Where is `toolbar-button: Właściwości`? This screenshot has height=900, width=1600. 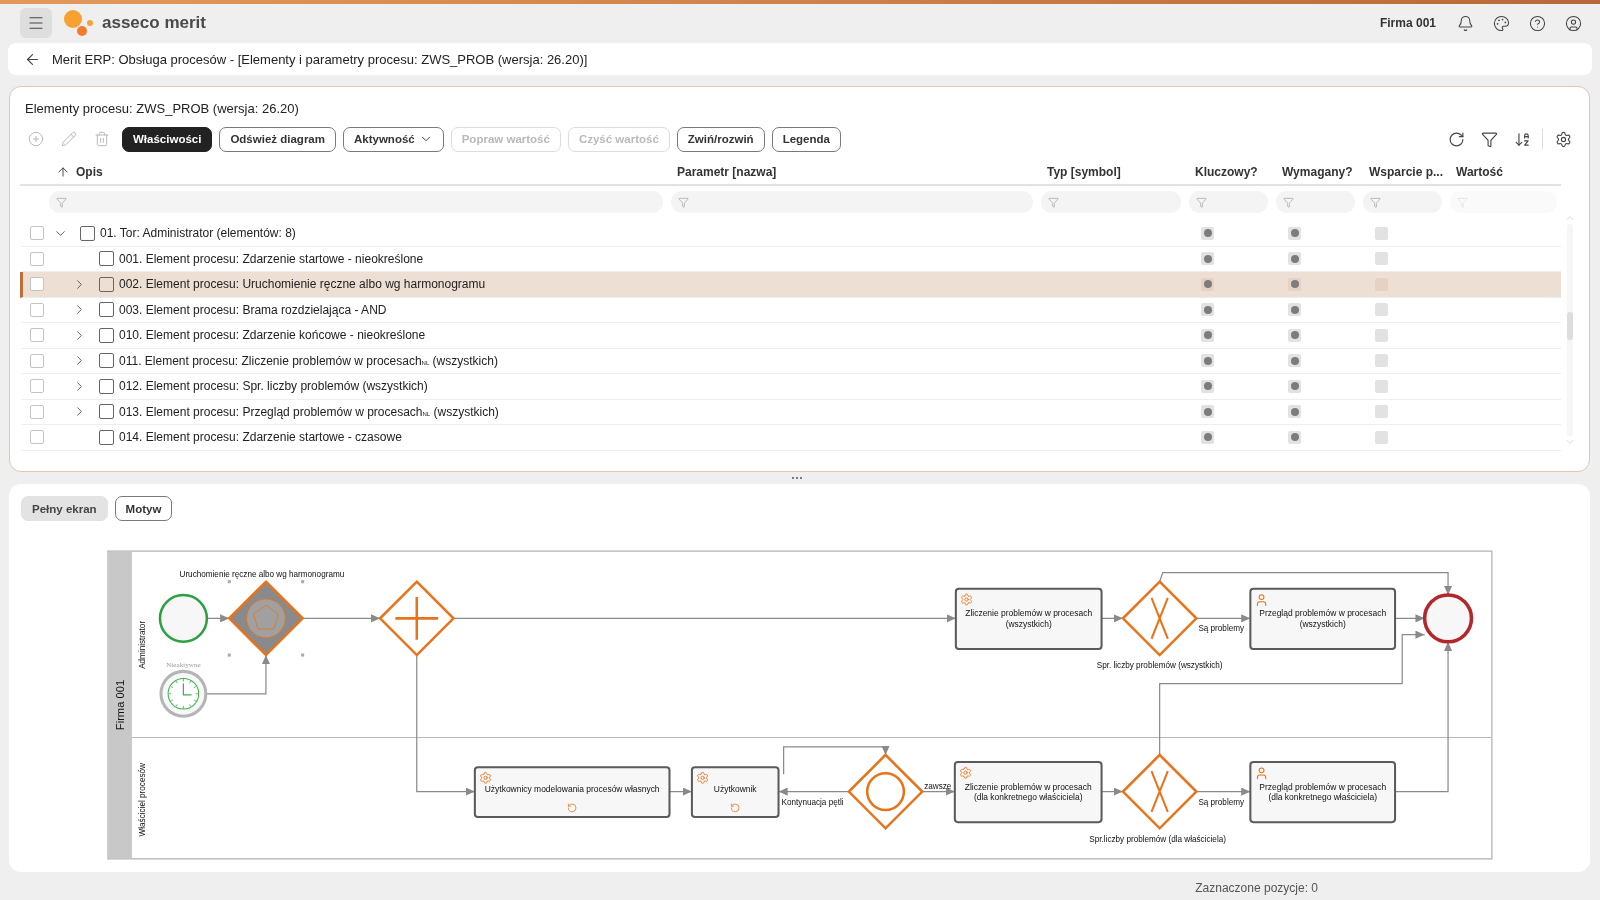 toolbar-button: Właściwości is located at coordinates (167, 139).